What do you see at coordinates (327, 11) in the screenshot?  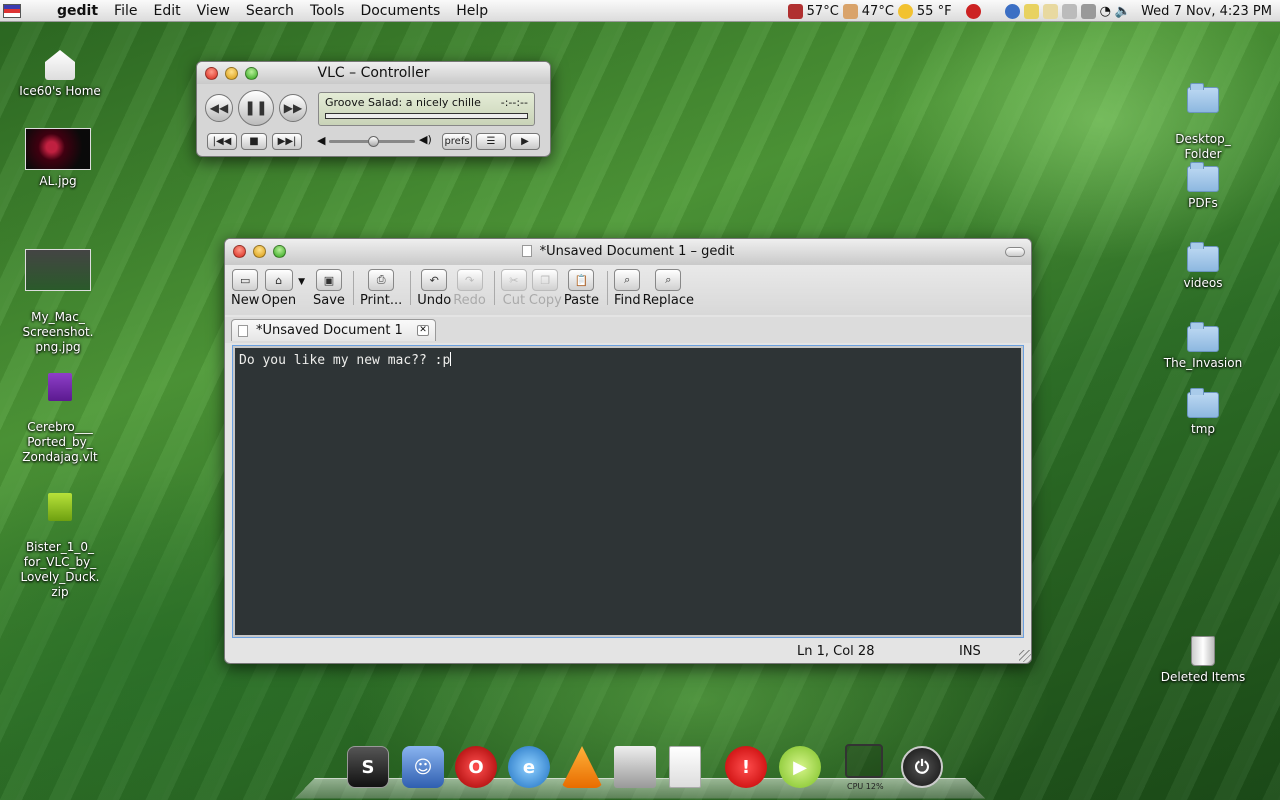 I see `menu-tools: Tools` at bounding box center [327, 11].